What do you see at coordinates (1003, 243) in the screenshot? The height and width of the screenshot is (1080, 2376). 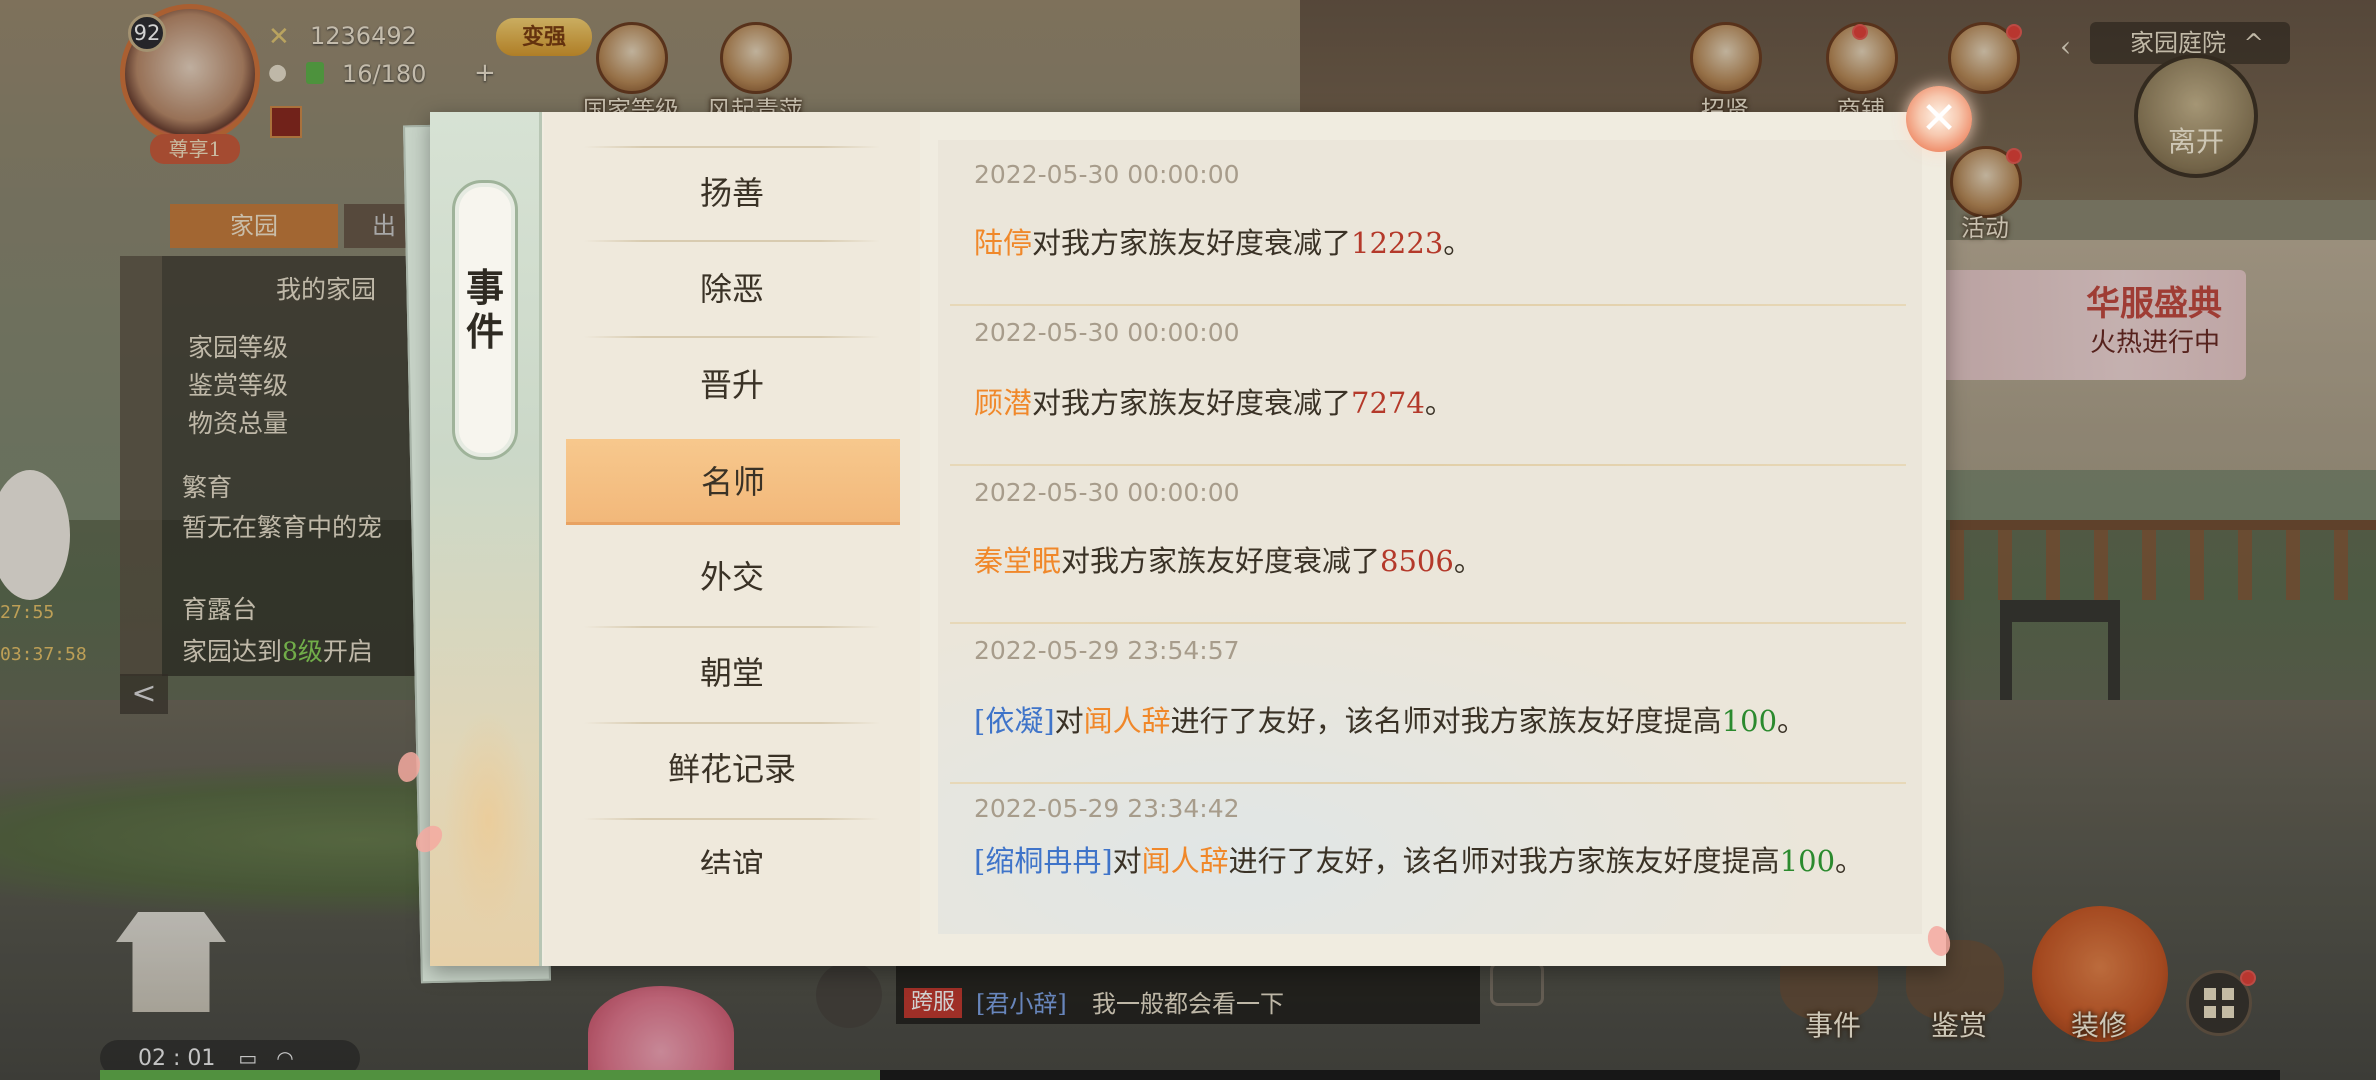 I see `log-name: 陆停` at bounding box center [1003, 243].